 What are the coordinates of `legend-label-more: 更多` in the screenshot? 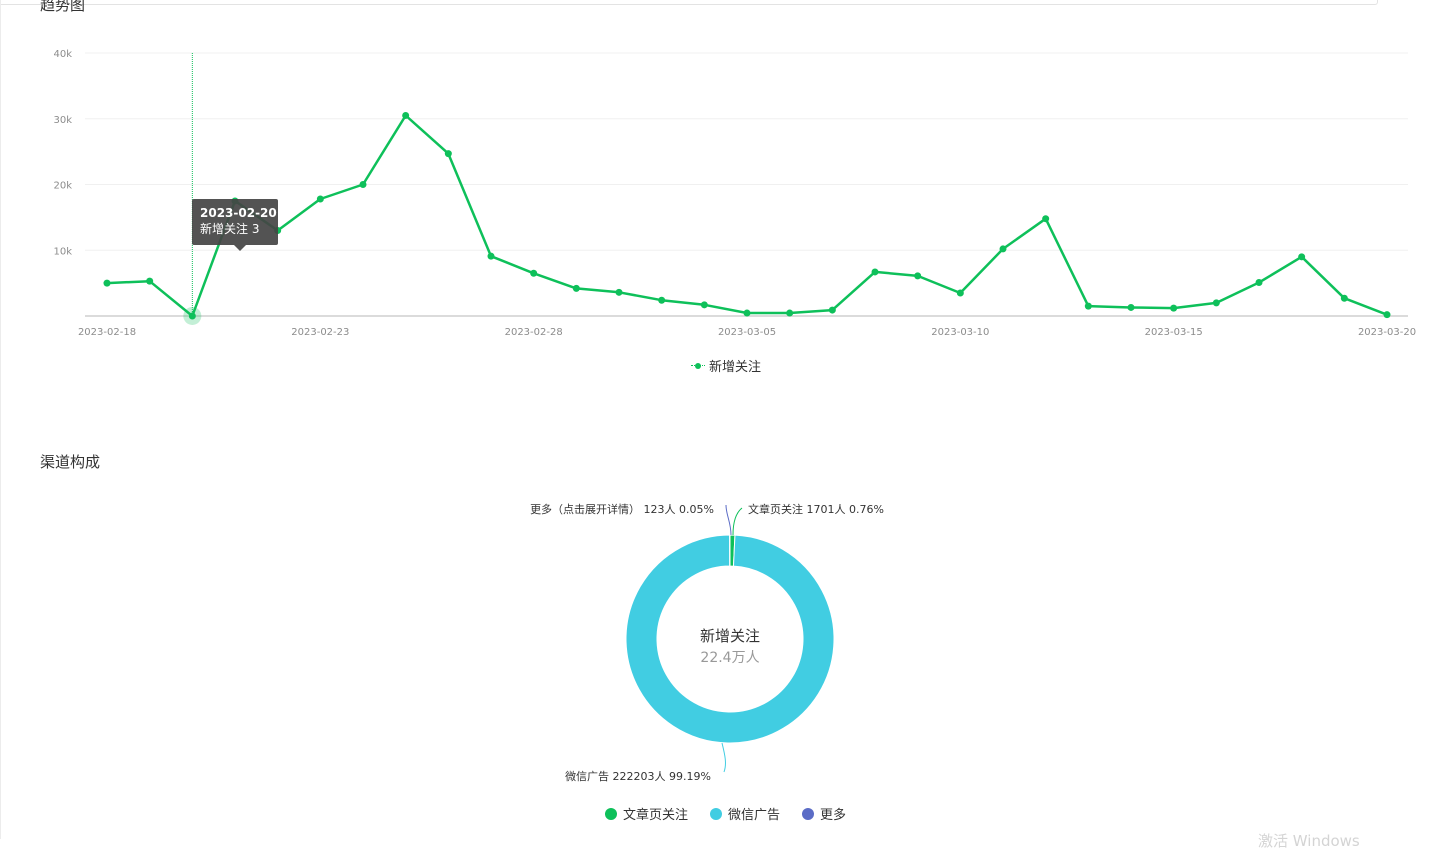 It's located at (833, 813).